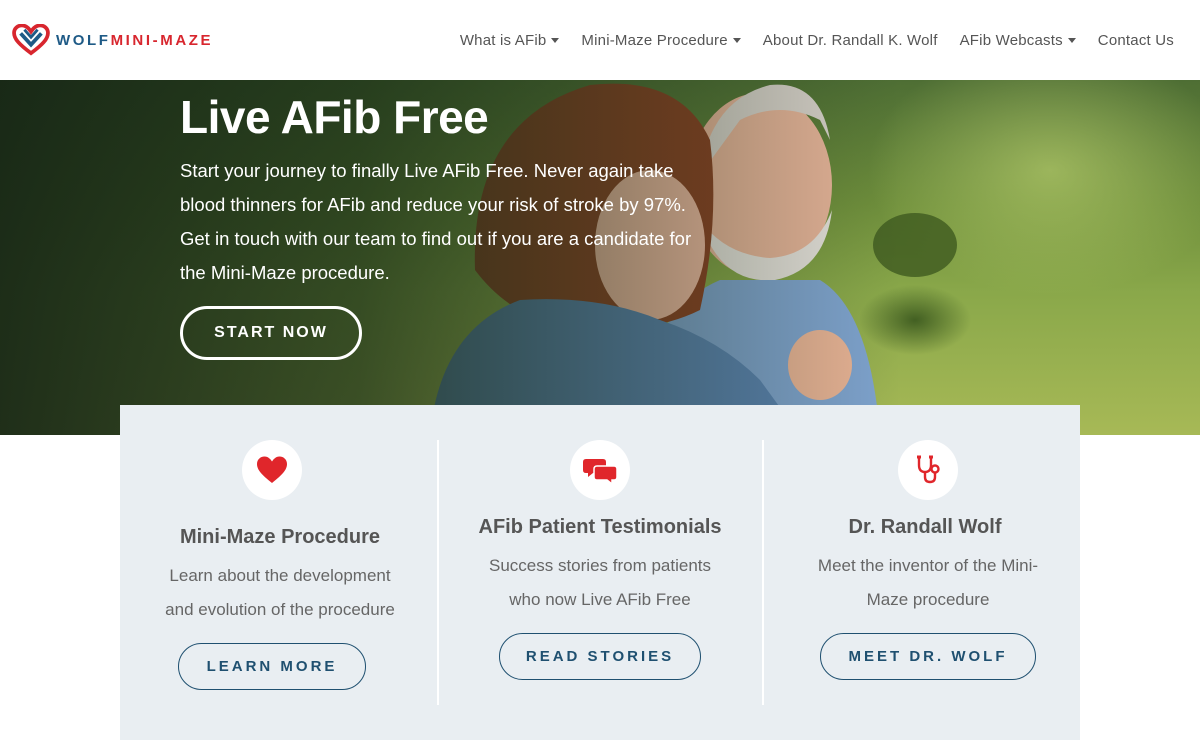 The width and height of the screenshot is (1200, 740). I want to click on start-now-button: START NOW, so click(271, 333).